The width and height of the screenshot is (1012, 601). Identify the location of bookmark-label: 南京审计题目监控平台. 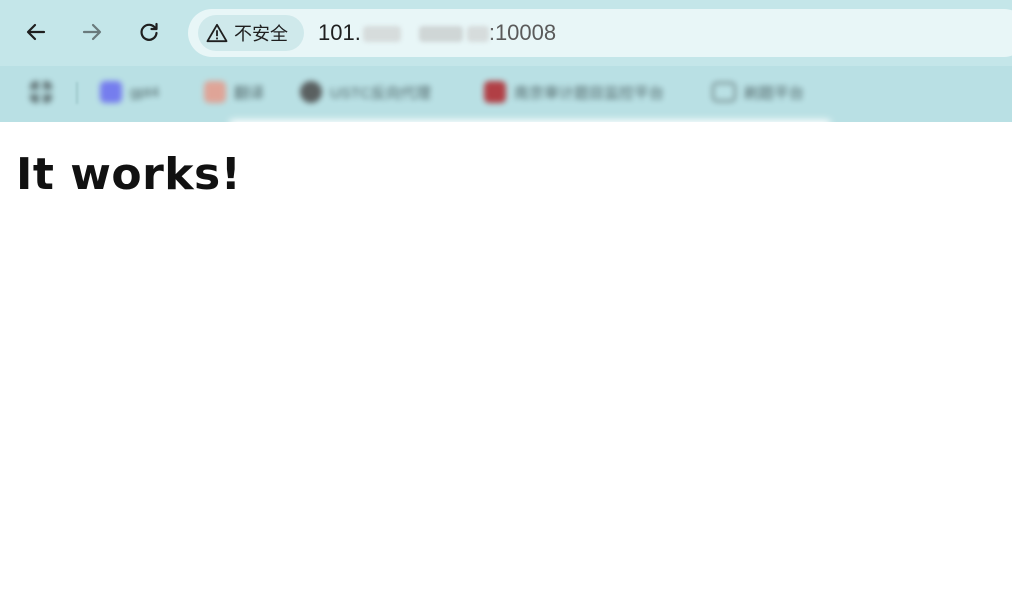
(589, 93).